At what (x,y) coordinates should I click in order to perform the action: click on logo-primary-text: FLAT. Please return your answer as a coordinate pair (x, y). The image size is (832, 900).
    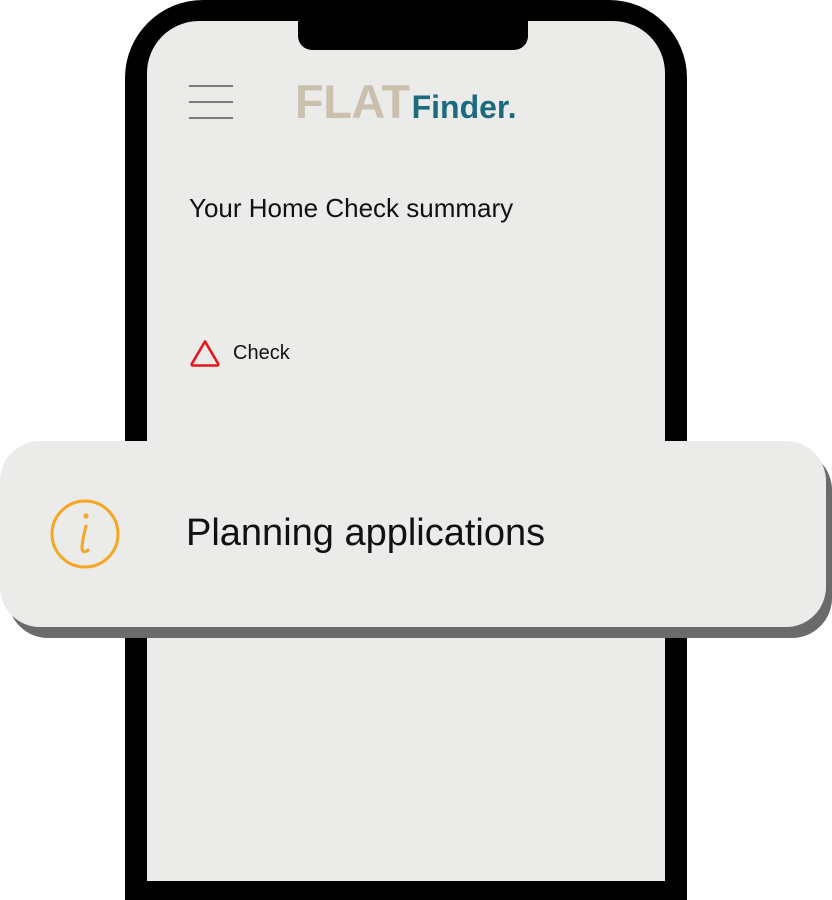
    Looking at the image, I should click on (352, 101).